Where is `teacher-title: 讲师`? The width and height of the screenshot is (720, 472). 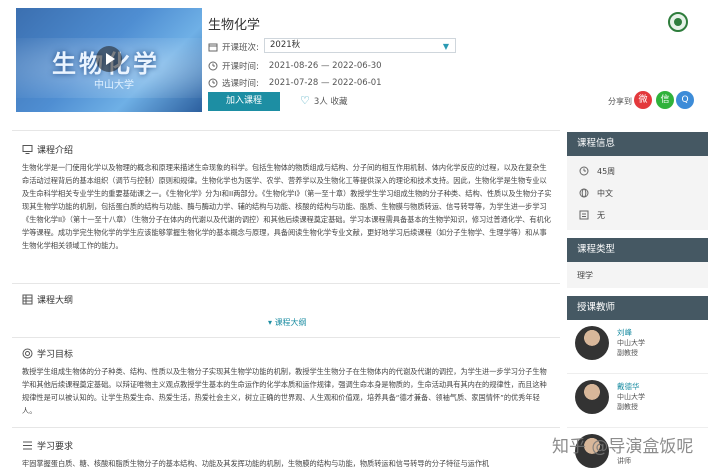 teacher-title: 讲师 is located at coordinates (624, 461).